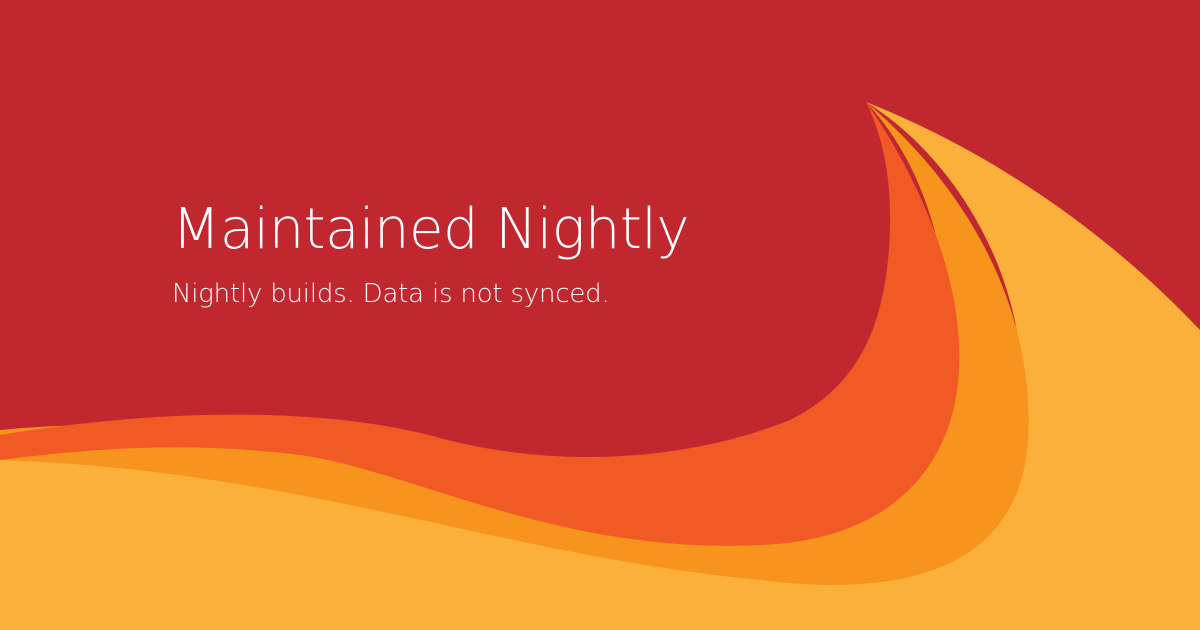  I want to click on page-subtitle: Nightly builds. Data is not synced., so click(391, 294).